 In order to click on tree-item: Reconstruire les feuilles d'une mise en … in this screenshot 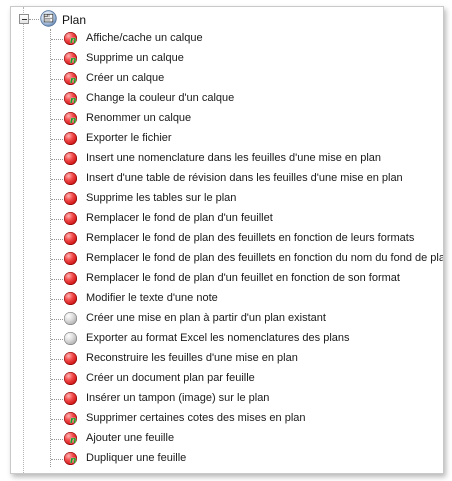, I will do `click(227, 359)`.